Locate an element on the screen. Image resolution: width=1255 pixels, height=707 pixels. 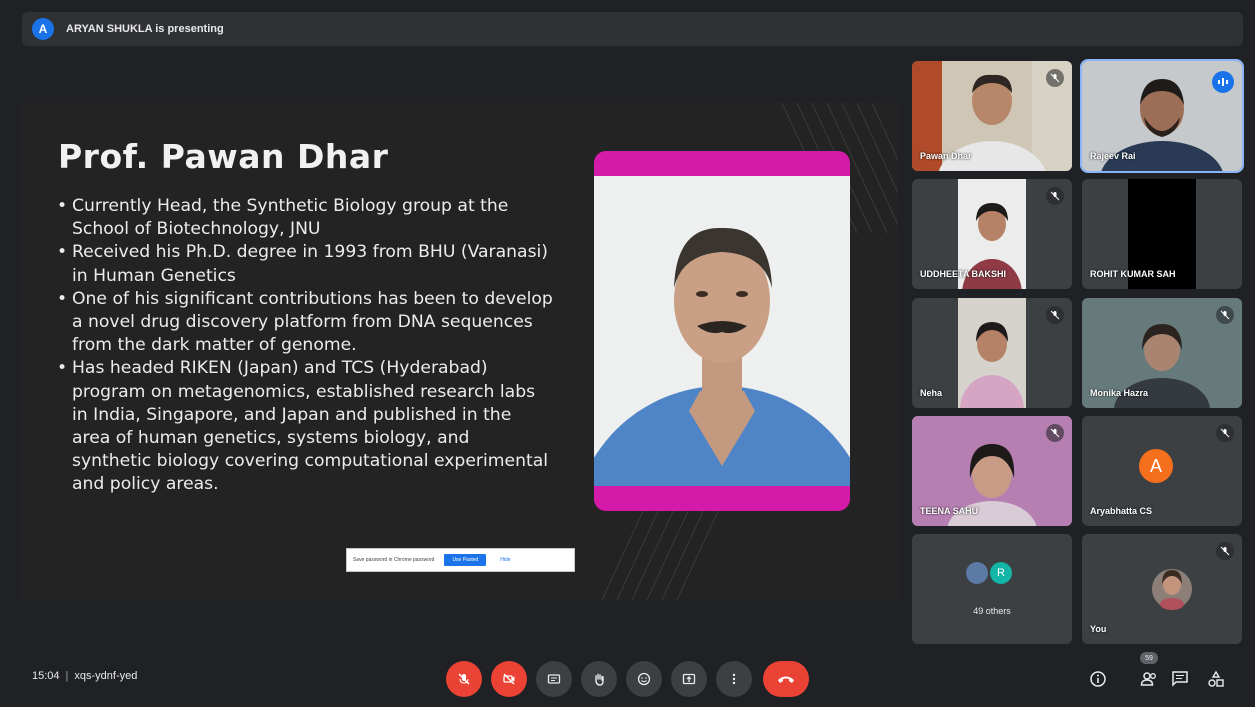
others-count-label: 49 others is located at coordinates (992, 611).